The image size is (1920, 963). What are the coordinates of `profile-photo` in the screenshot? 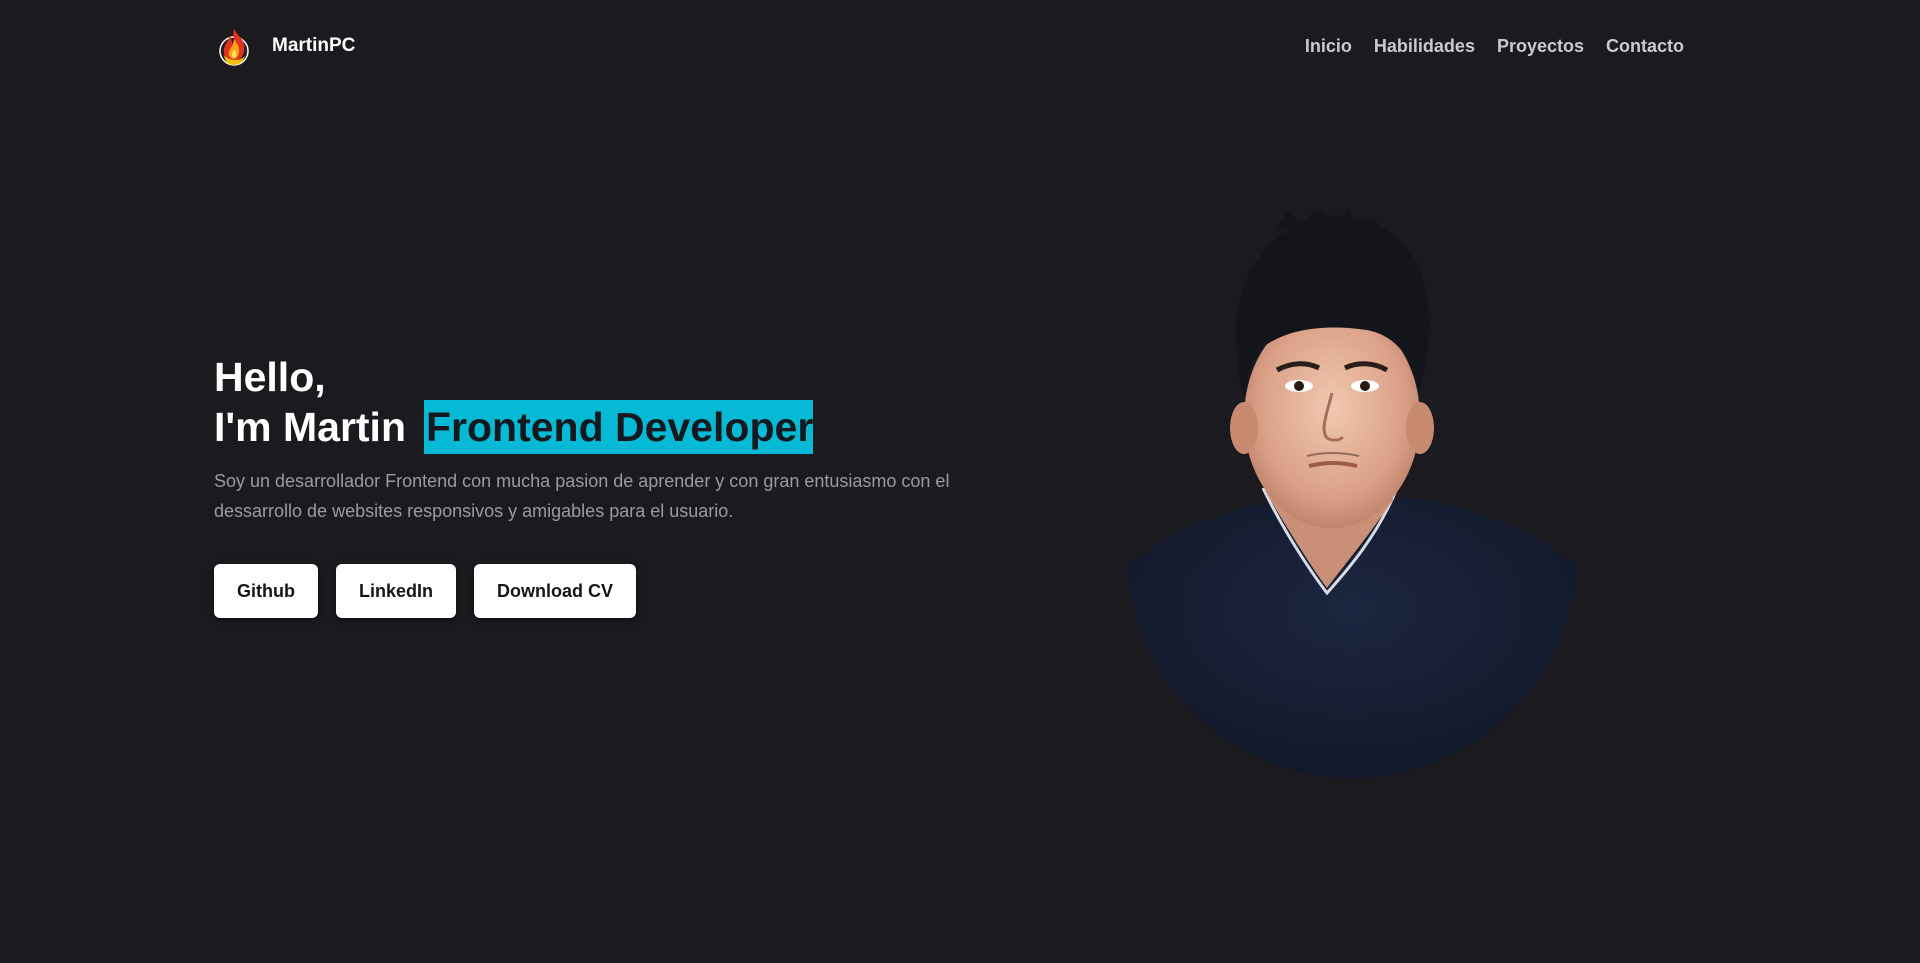 It's located at (1352, 493).